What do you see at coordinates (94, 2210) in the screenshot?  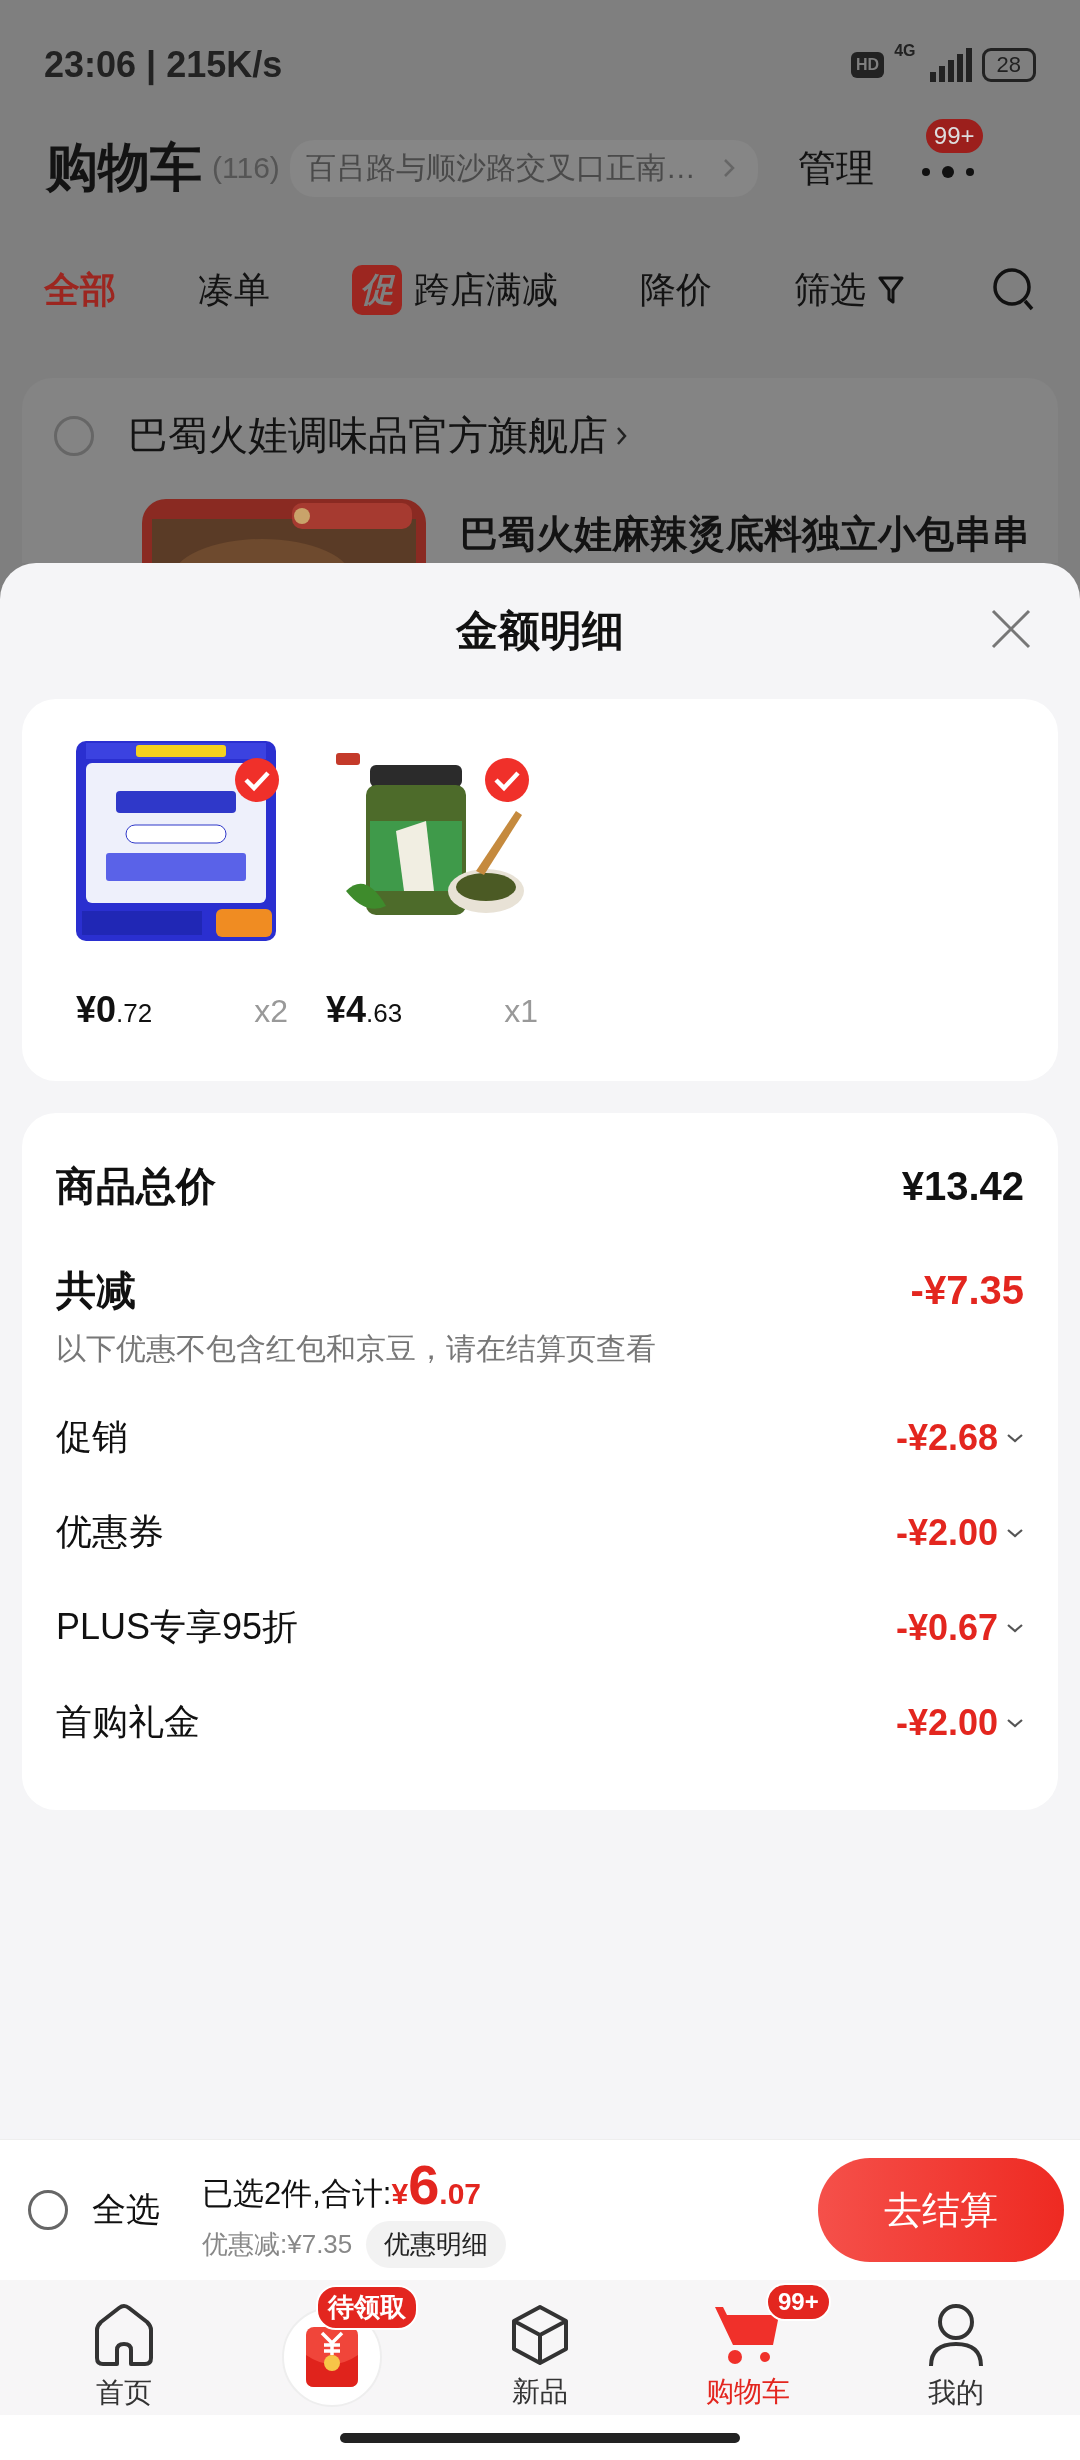 I see `select-all-checkbox: 全选` at bounding box center [94, 2210].